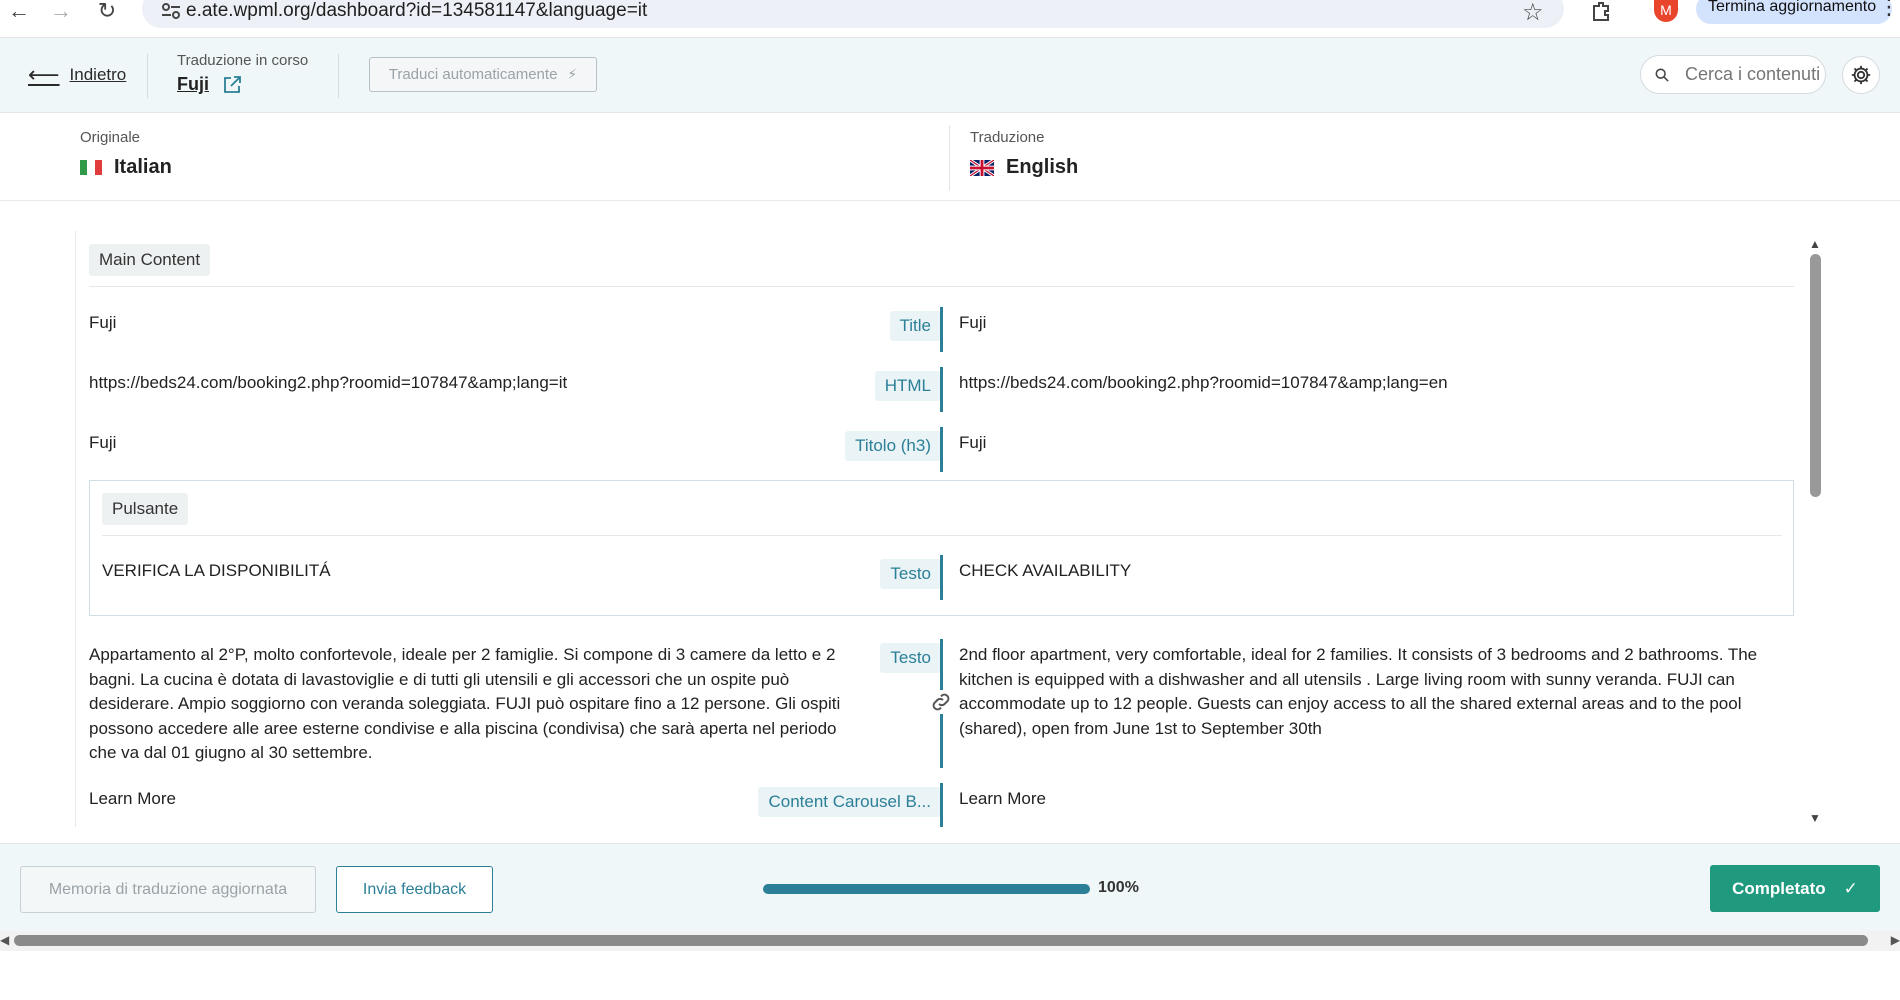  What do you see at coordinates (572, 74) in the screenshot?
I see `lightning-icon: ⚡︎` at bounding box center [572, 74].